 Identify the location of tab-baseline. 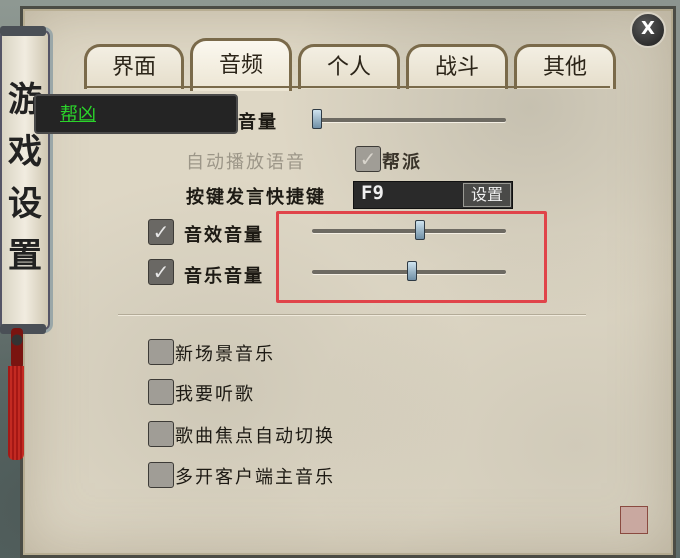
(347, 87).